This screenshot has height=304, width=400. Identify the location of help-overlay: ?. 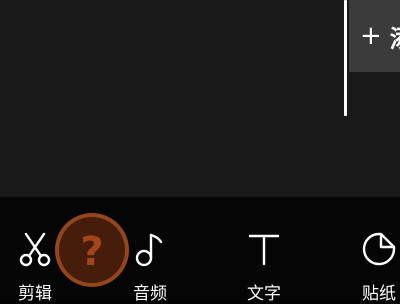
(92, 250).